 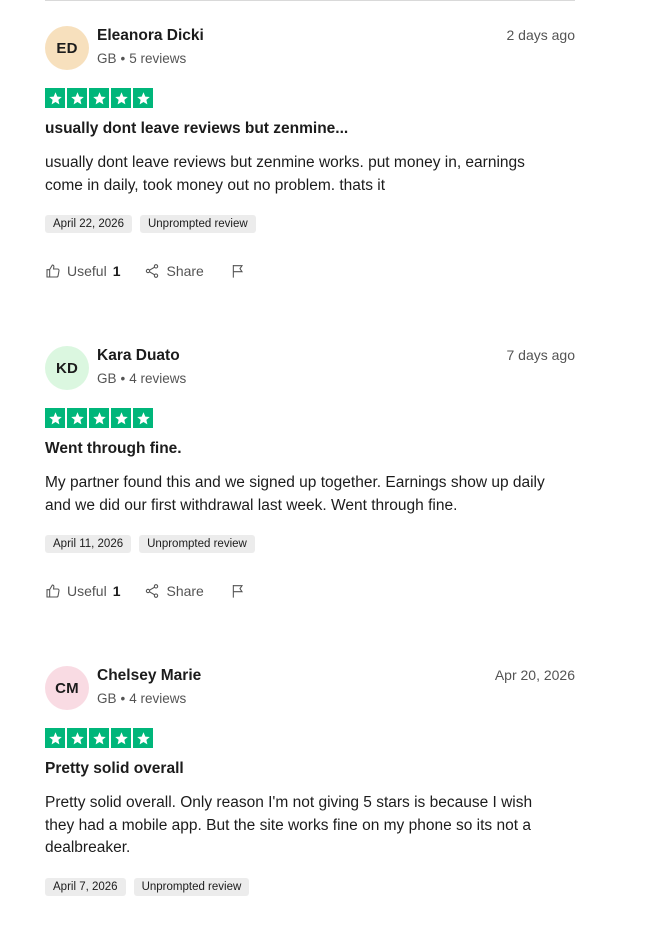 What do you see at coordinates (310, 769) in the screenshot?
I see `review-title: Pretty solid overall` at bounding box center [310, 769].